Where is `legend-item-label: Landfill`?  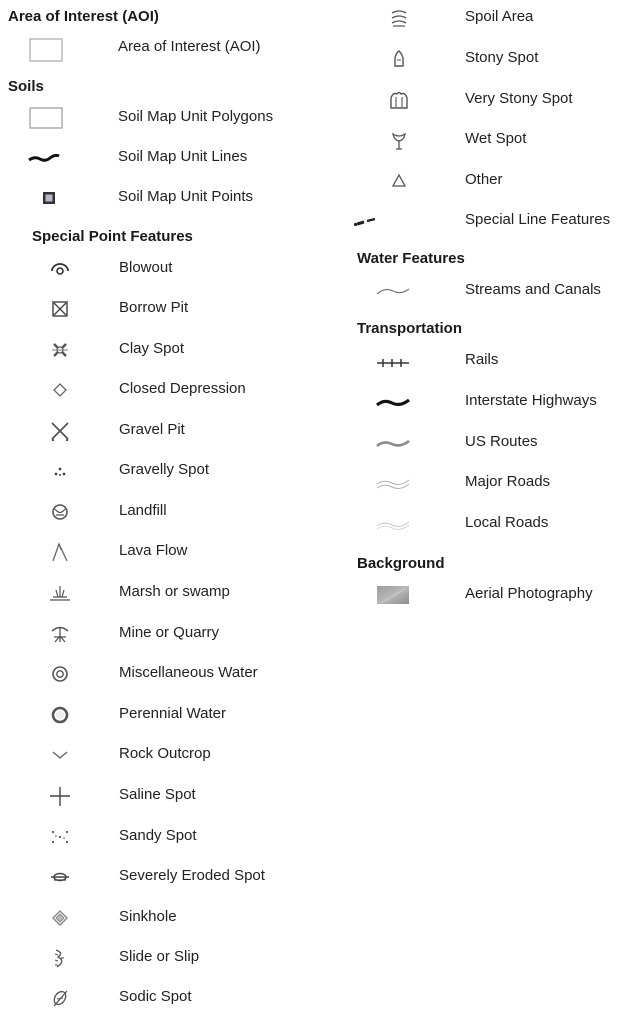
legend-item-label: Landfill is located at coordinates (143, 510).